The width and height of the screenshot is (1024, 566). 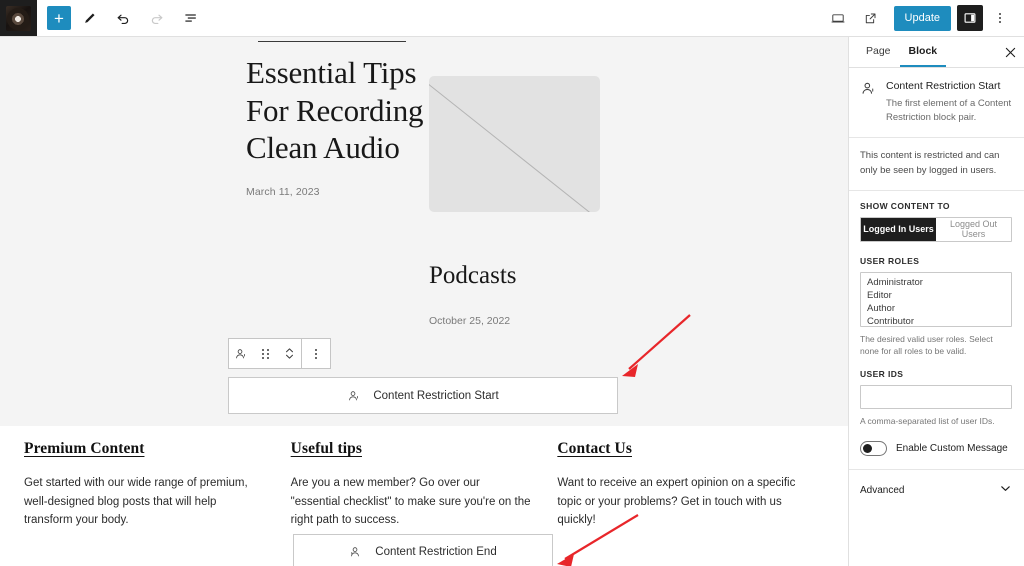 I want to click on editor-top-bar: + Update, so click(x=512, y=18).